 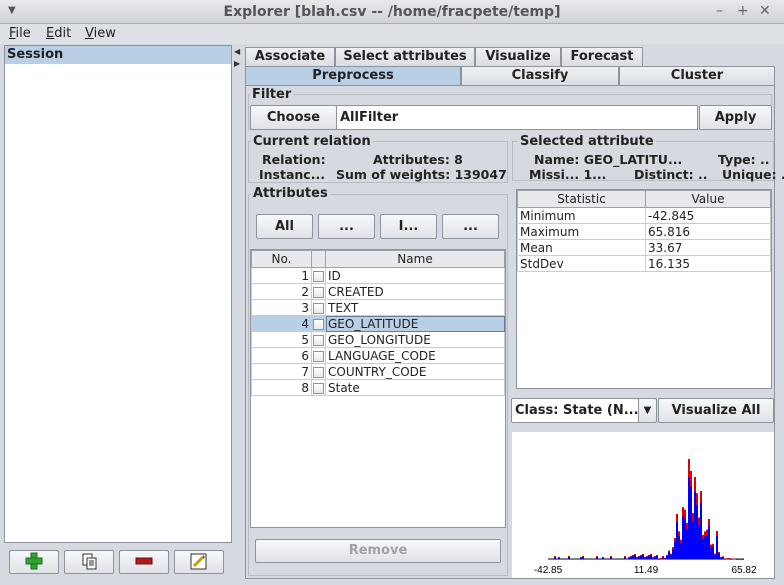 I want to click on table-row: 2 CREATED, so click(x=378, y=291).